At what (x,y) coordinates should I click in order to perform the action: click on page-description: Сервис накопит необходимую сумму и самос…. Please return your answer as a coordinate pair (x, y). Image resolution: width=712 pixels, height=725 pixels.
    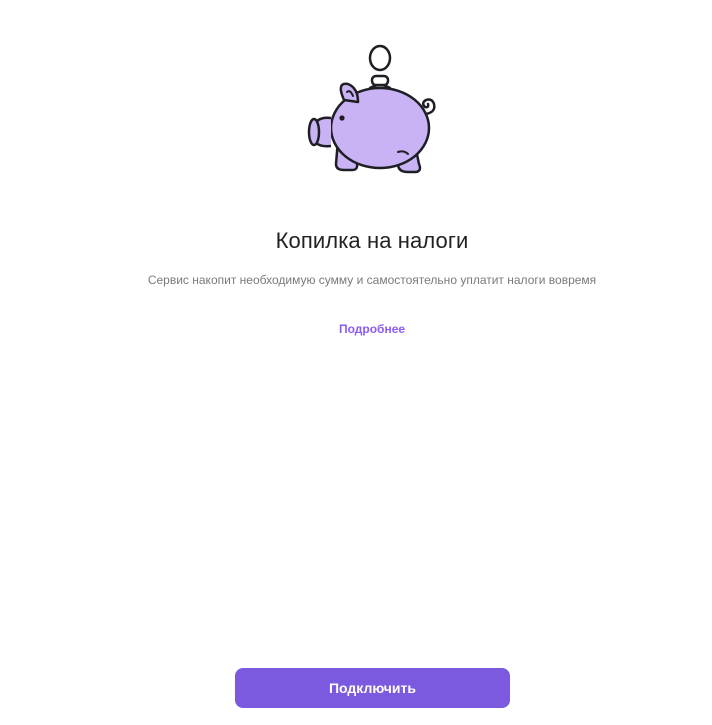
    Looking at the image, I should click on (372, 280).